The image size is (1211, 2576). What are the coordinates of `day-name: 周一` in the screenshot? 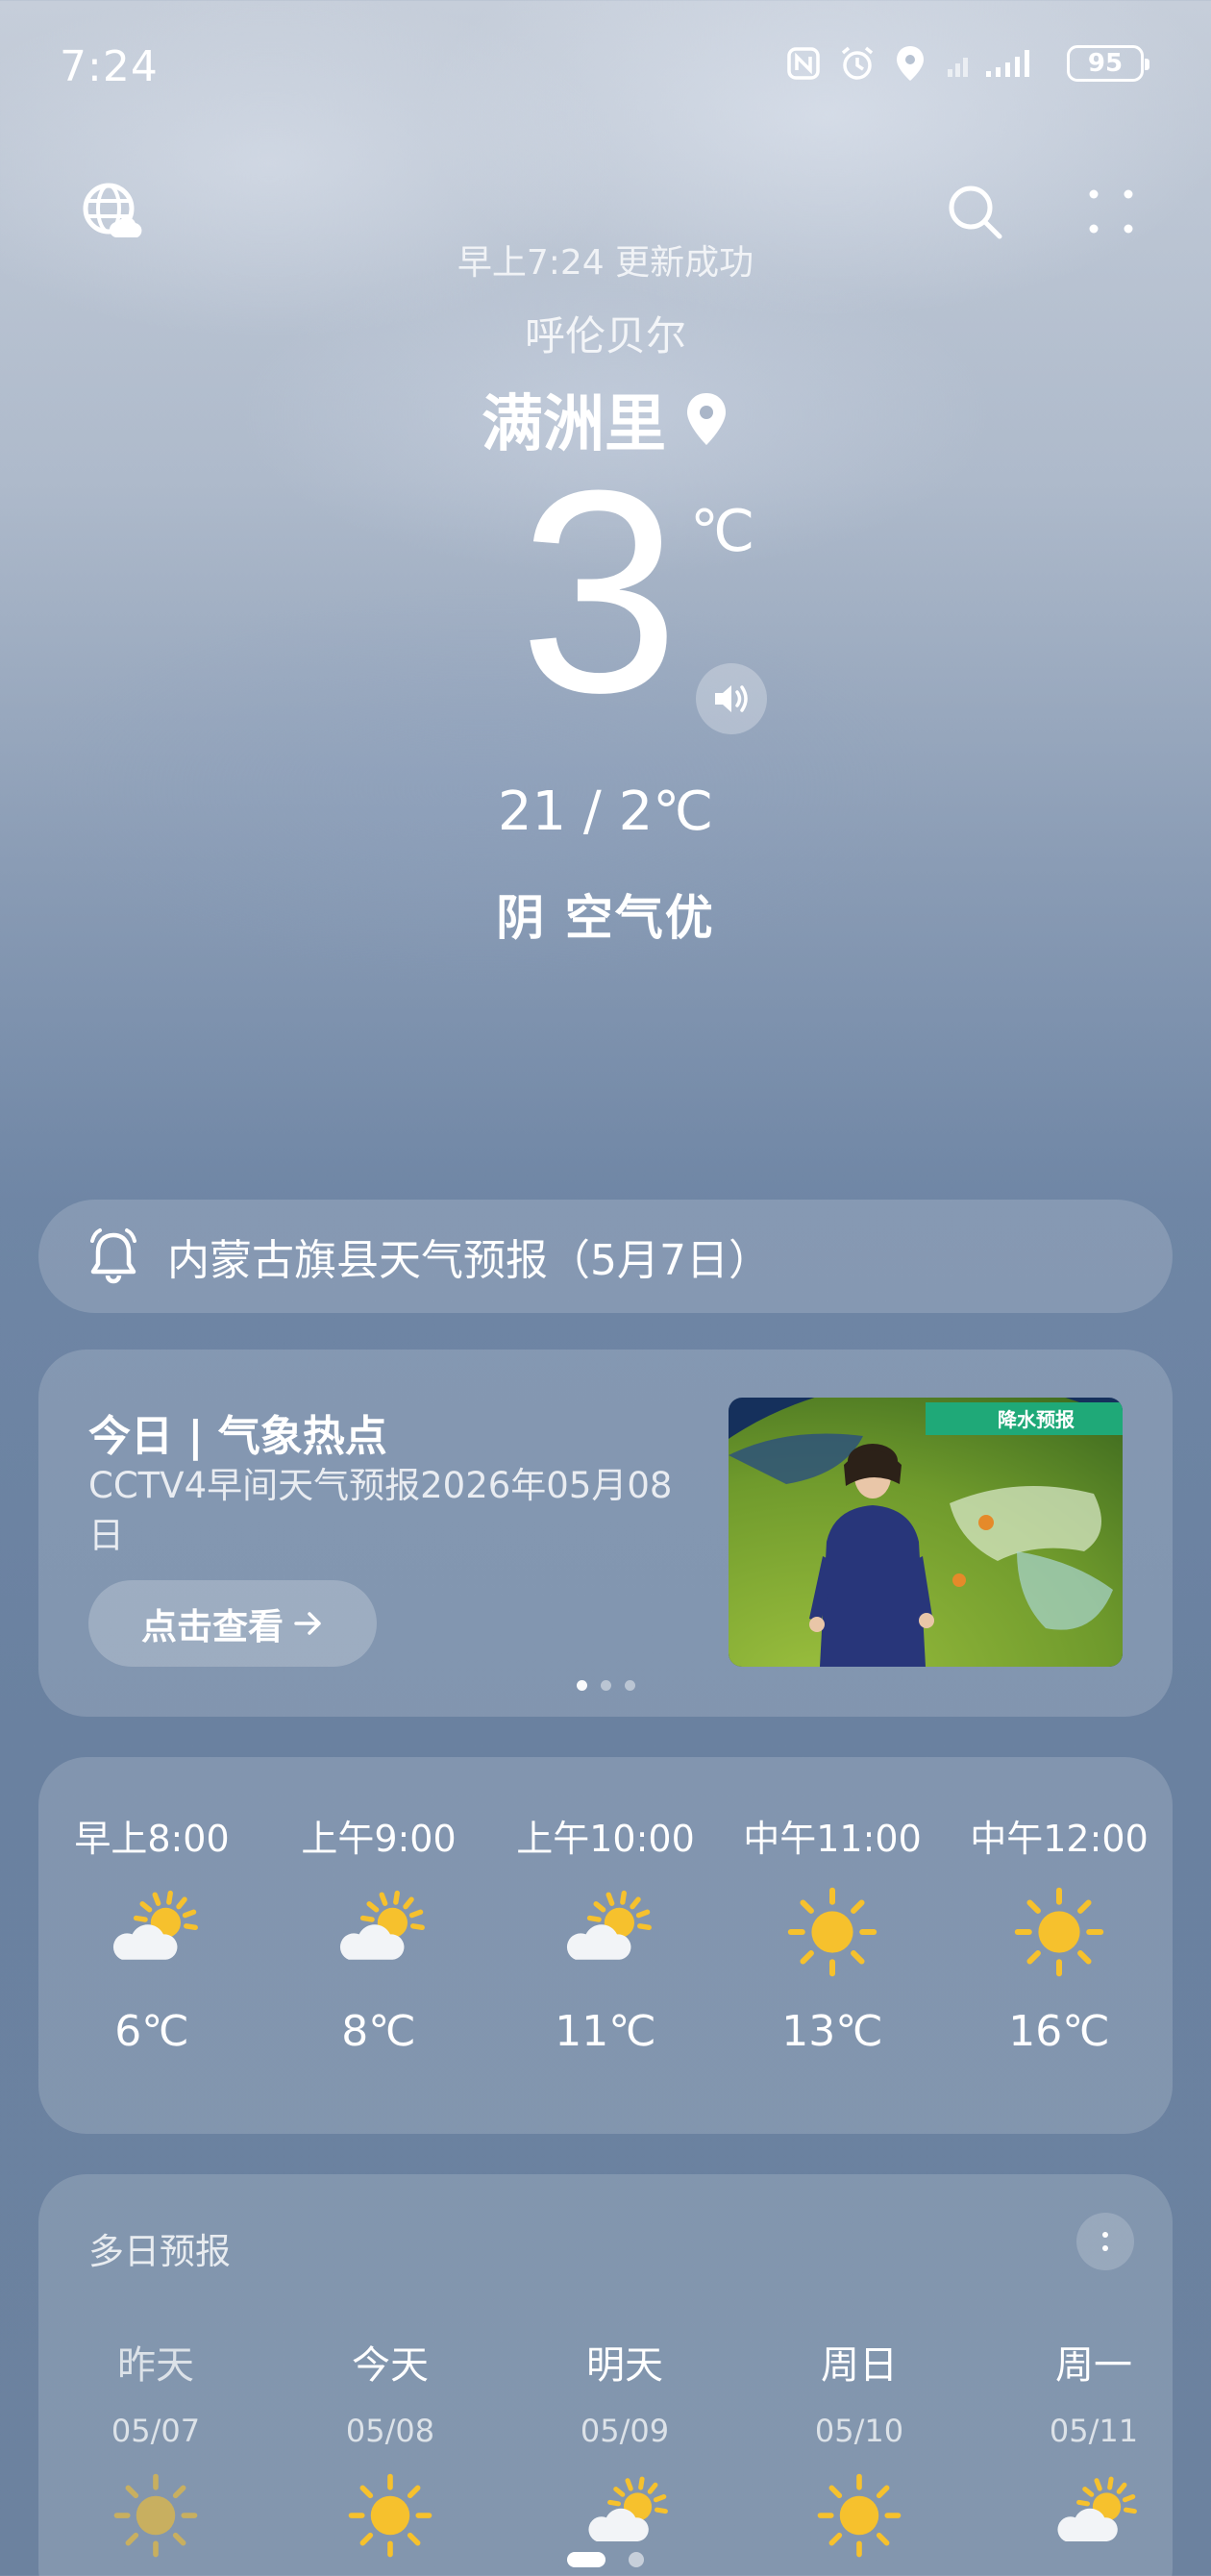 It's located at (1093, 2366).